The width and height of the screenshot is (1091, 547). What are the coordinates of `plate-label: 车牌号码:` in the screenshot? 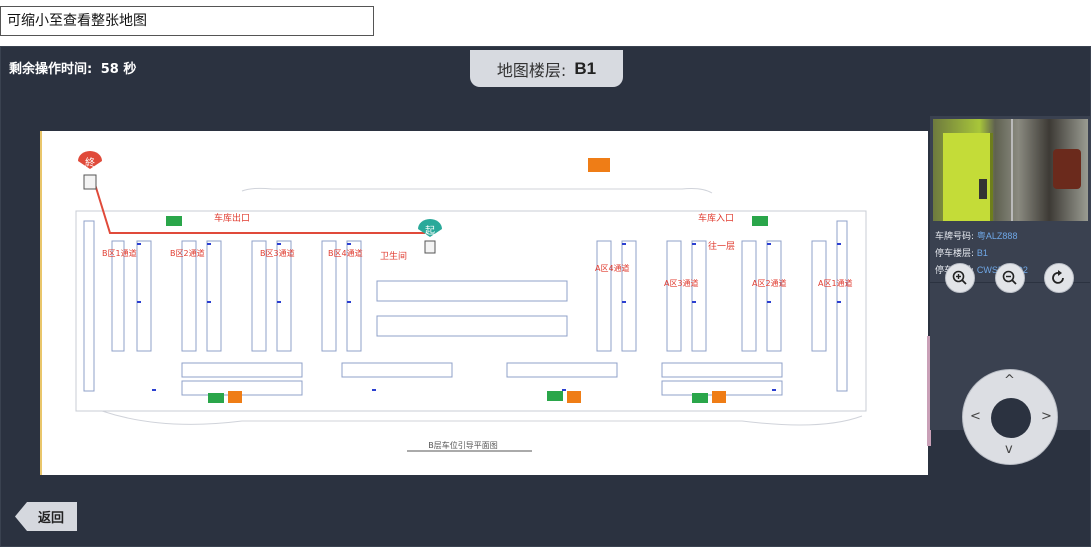 It's located at (955, 237).